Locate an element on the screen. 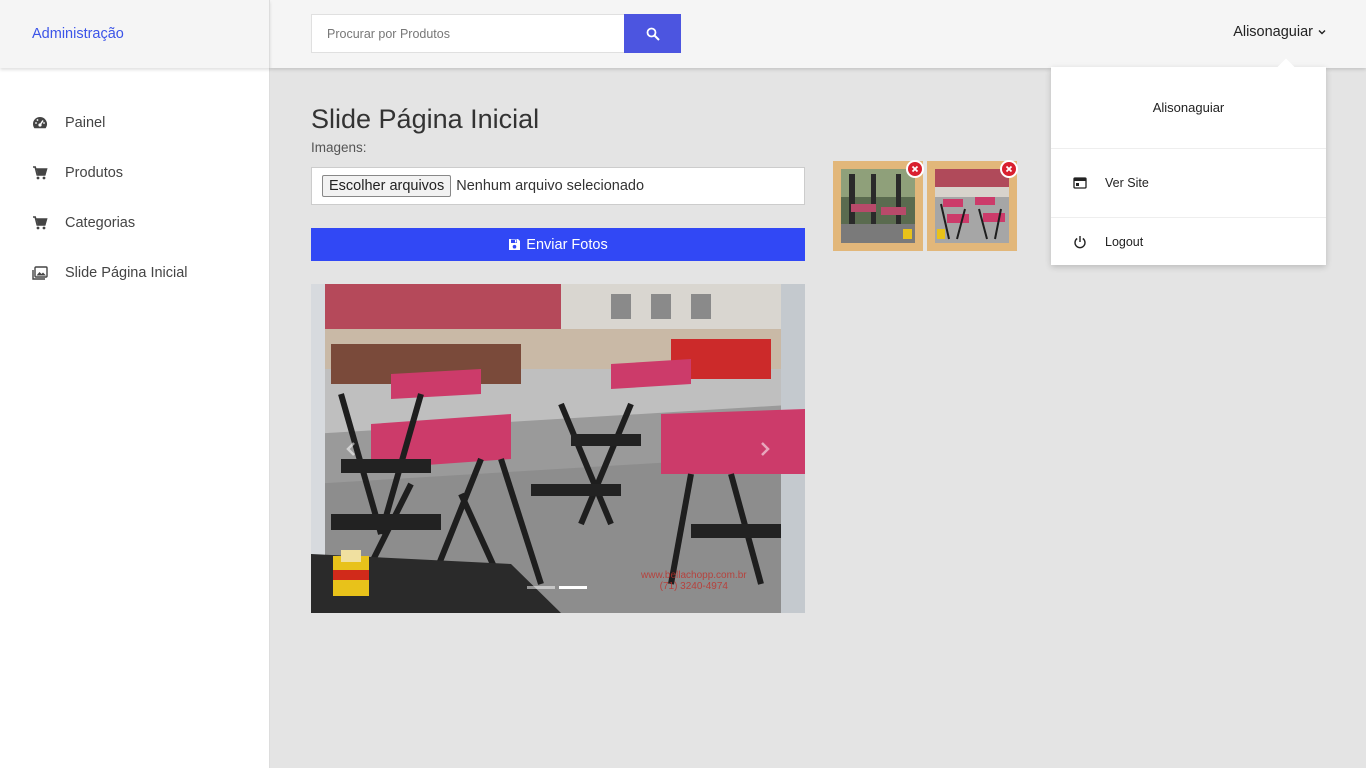 This screenshot has width=1366, height=768. ver-site-label: Ver Site is located at coordinates (1127, 183).